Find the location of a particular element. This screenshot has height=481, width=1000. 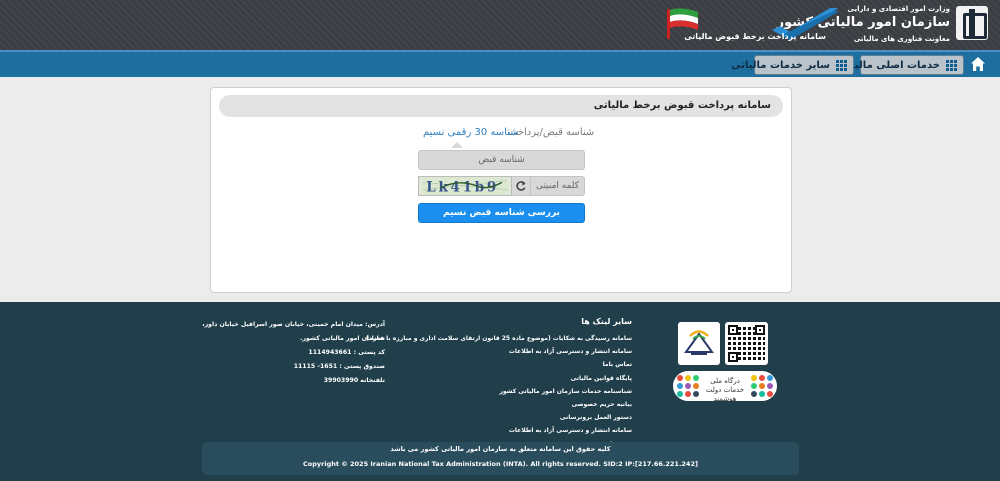

tab-30-digit-id: شناسه 30 رقمی نسیم is located at coordinates (471, 132).